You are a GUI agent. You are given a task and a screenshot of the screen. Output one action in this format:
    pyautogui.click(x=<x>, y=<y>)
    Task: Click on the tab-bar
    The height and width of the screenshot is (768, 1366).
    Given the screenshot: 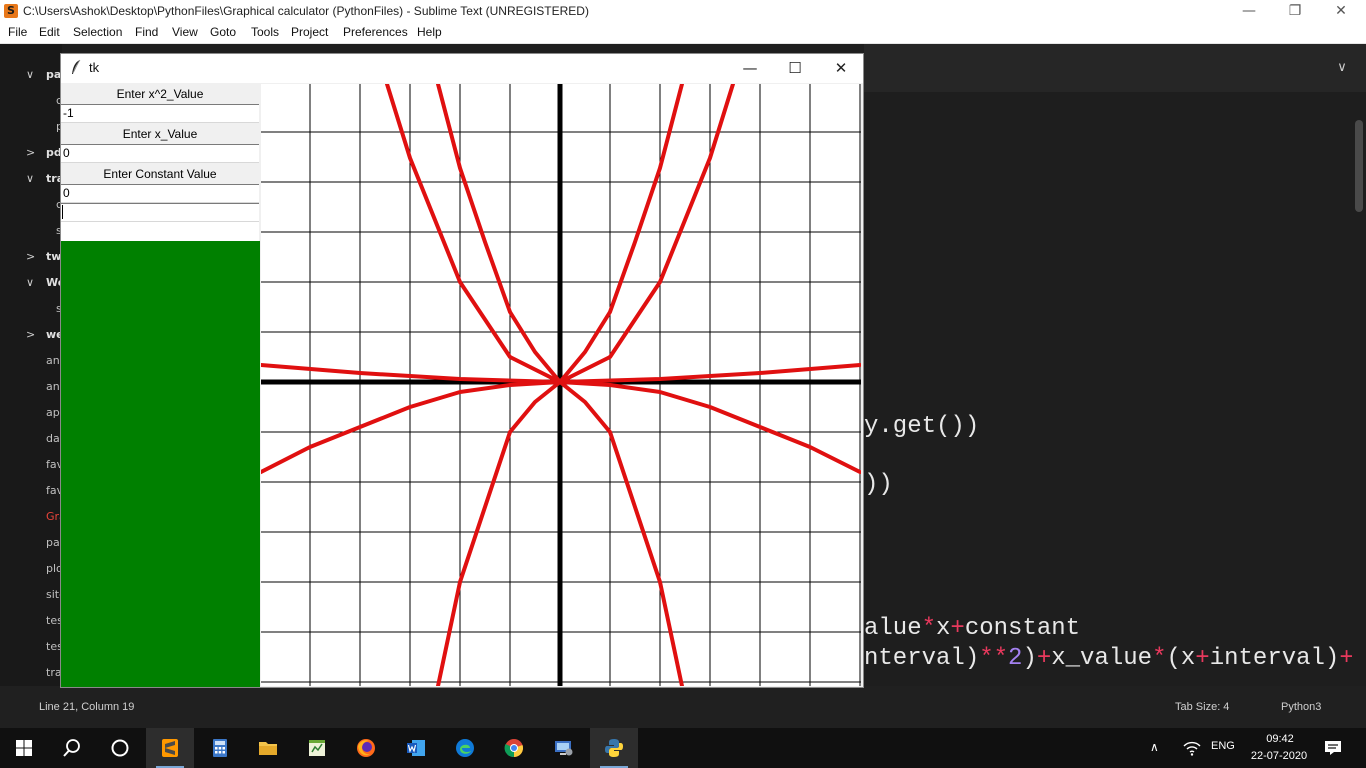 What is the action you would take?
    pyautogui.click(x=1115, y=68)
    